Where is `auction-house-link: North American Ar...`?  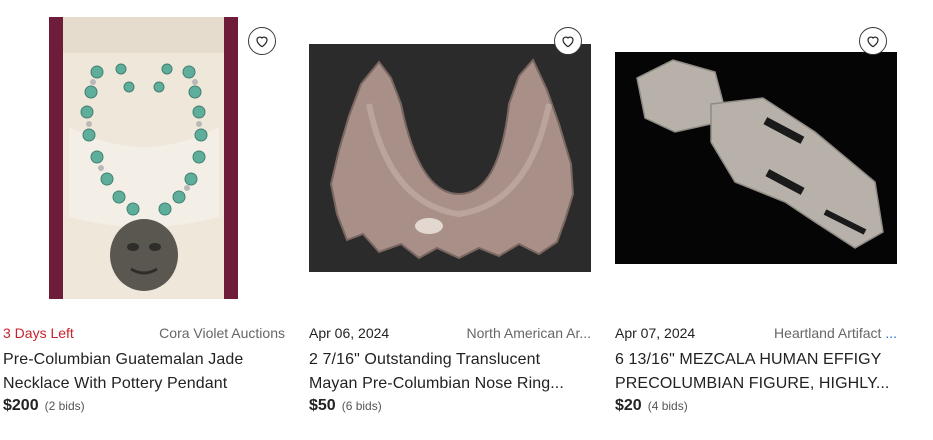 auction-house-link: North American Ar... is located at coordinates (529, 333).